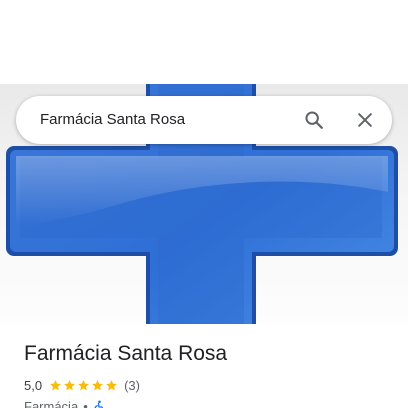 The height and width of the screenshot is (408, 408). Describe the element at coordinates (204, 120) in the screenshot. I see `search-bar: Farmácia Santa Rosa` at that location.